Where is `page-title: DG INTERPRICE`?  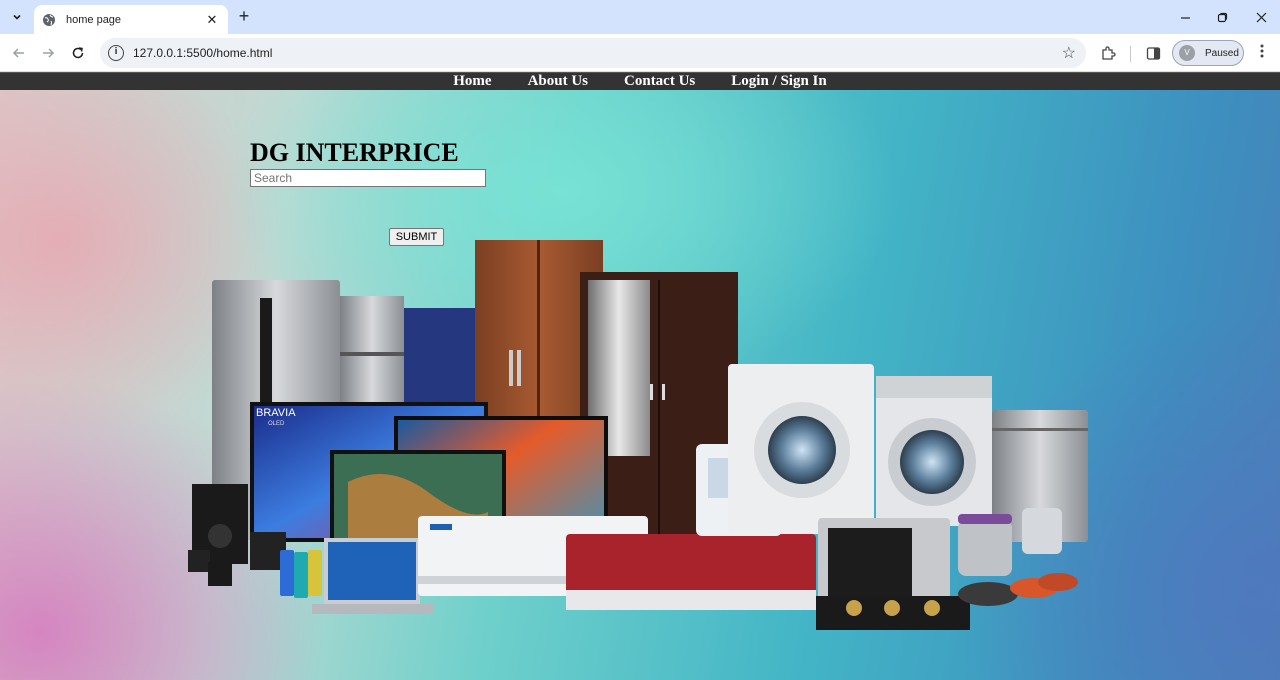 page-title: DG INTERPRICE is located at coordinates (354, 152).